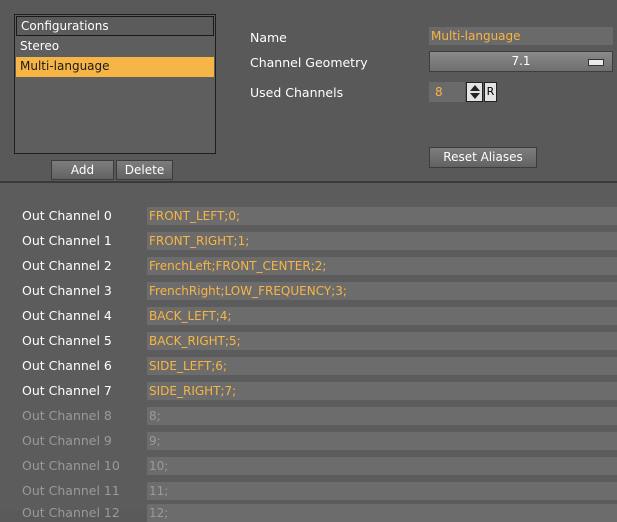  Describe the element at coordinates (382, 391) in the screenshot. I see `channel-alias-field-7: SIDE_RIGHT;7;` at that location.